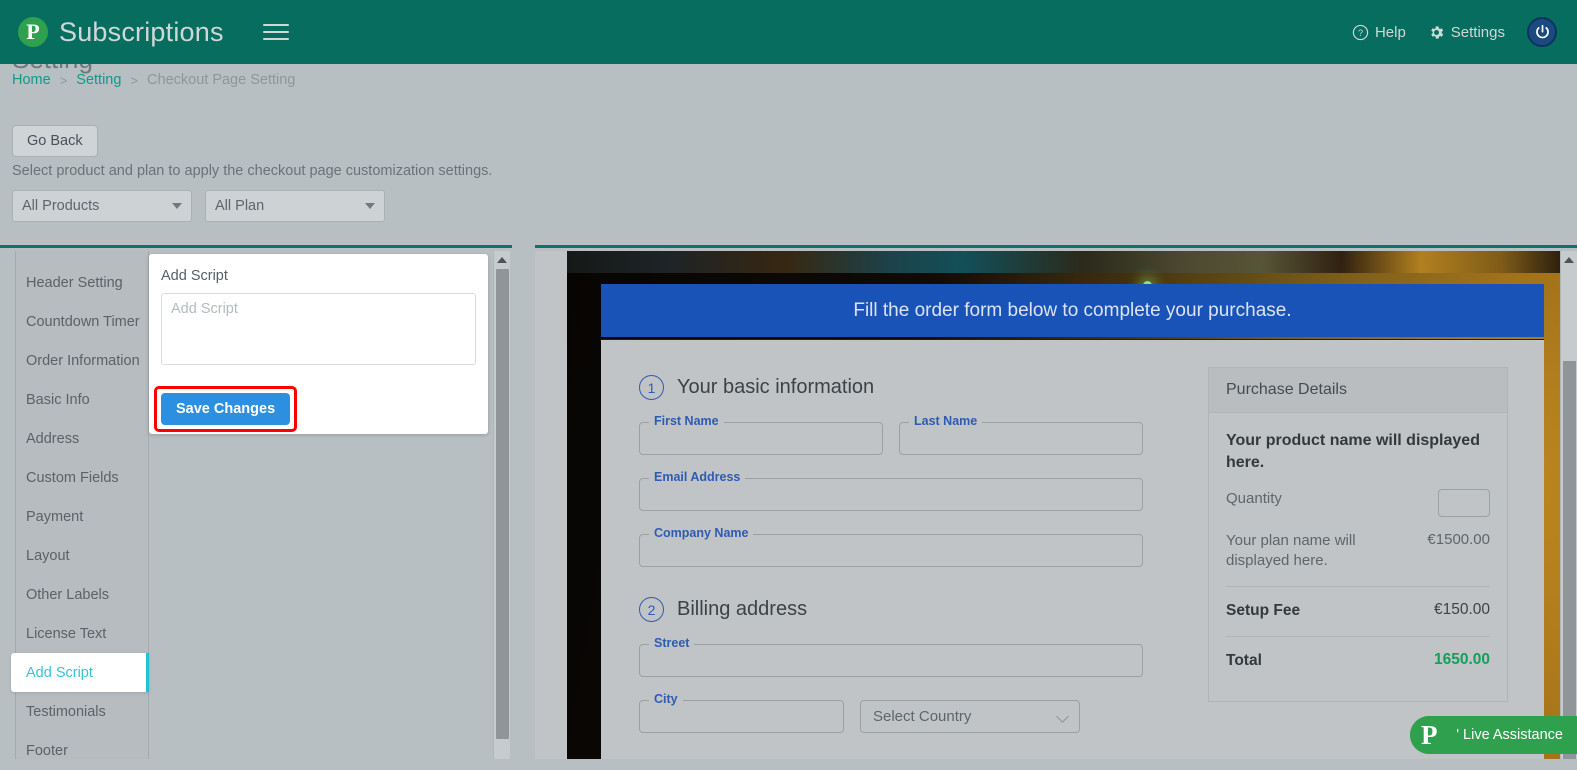 The height and width of the screenshot is (770, 1577). Describe the element at coordinates (1379, 32) in the screenshot. I see `help-button: ? Help` at that location.